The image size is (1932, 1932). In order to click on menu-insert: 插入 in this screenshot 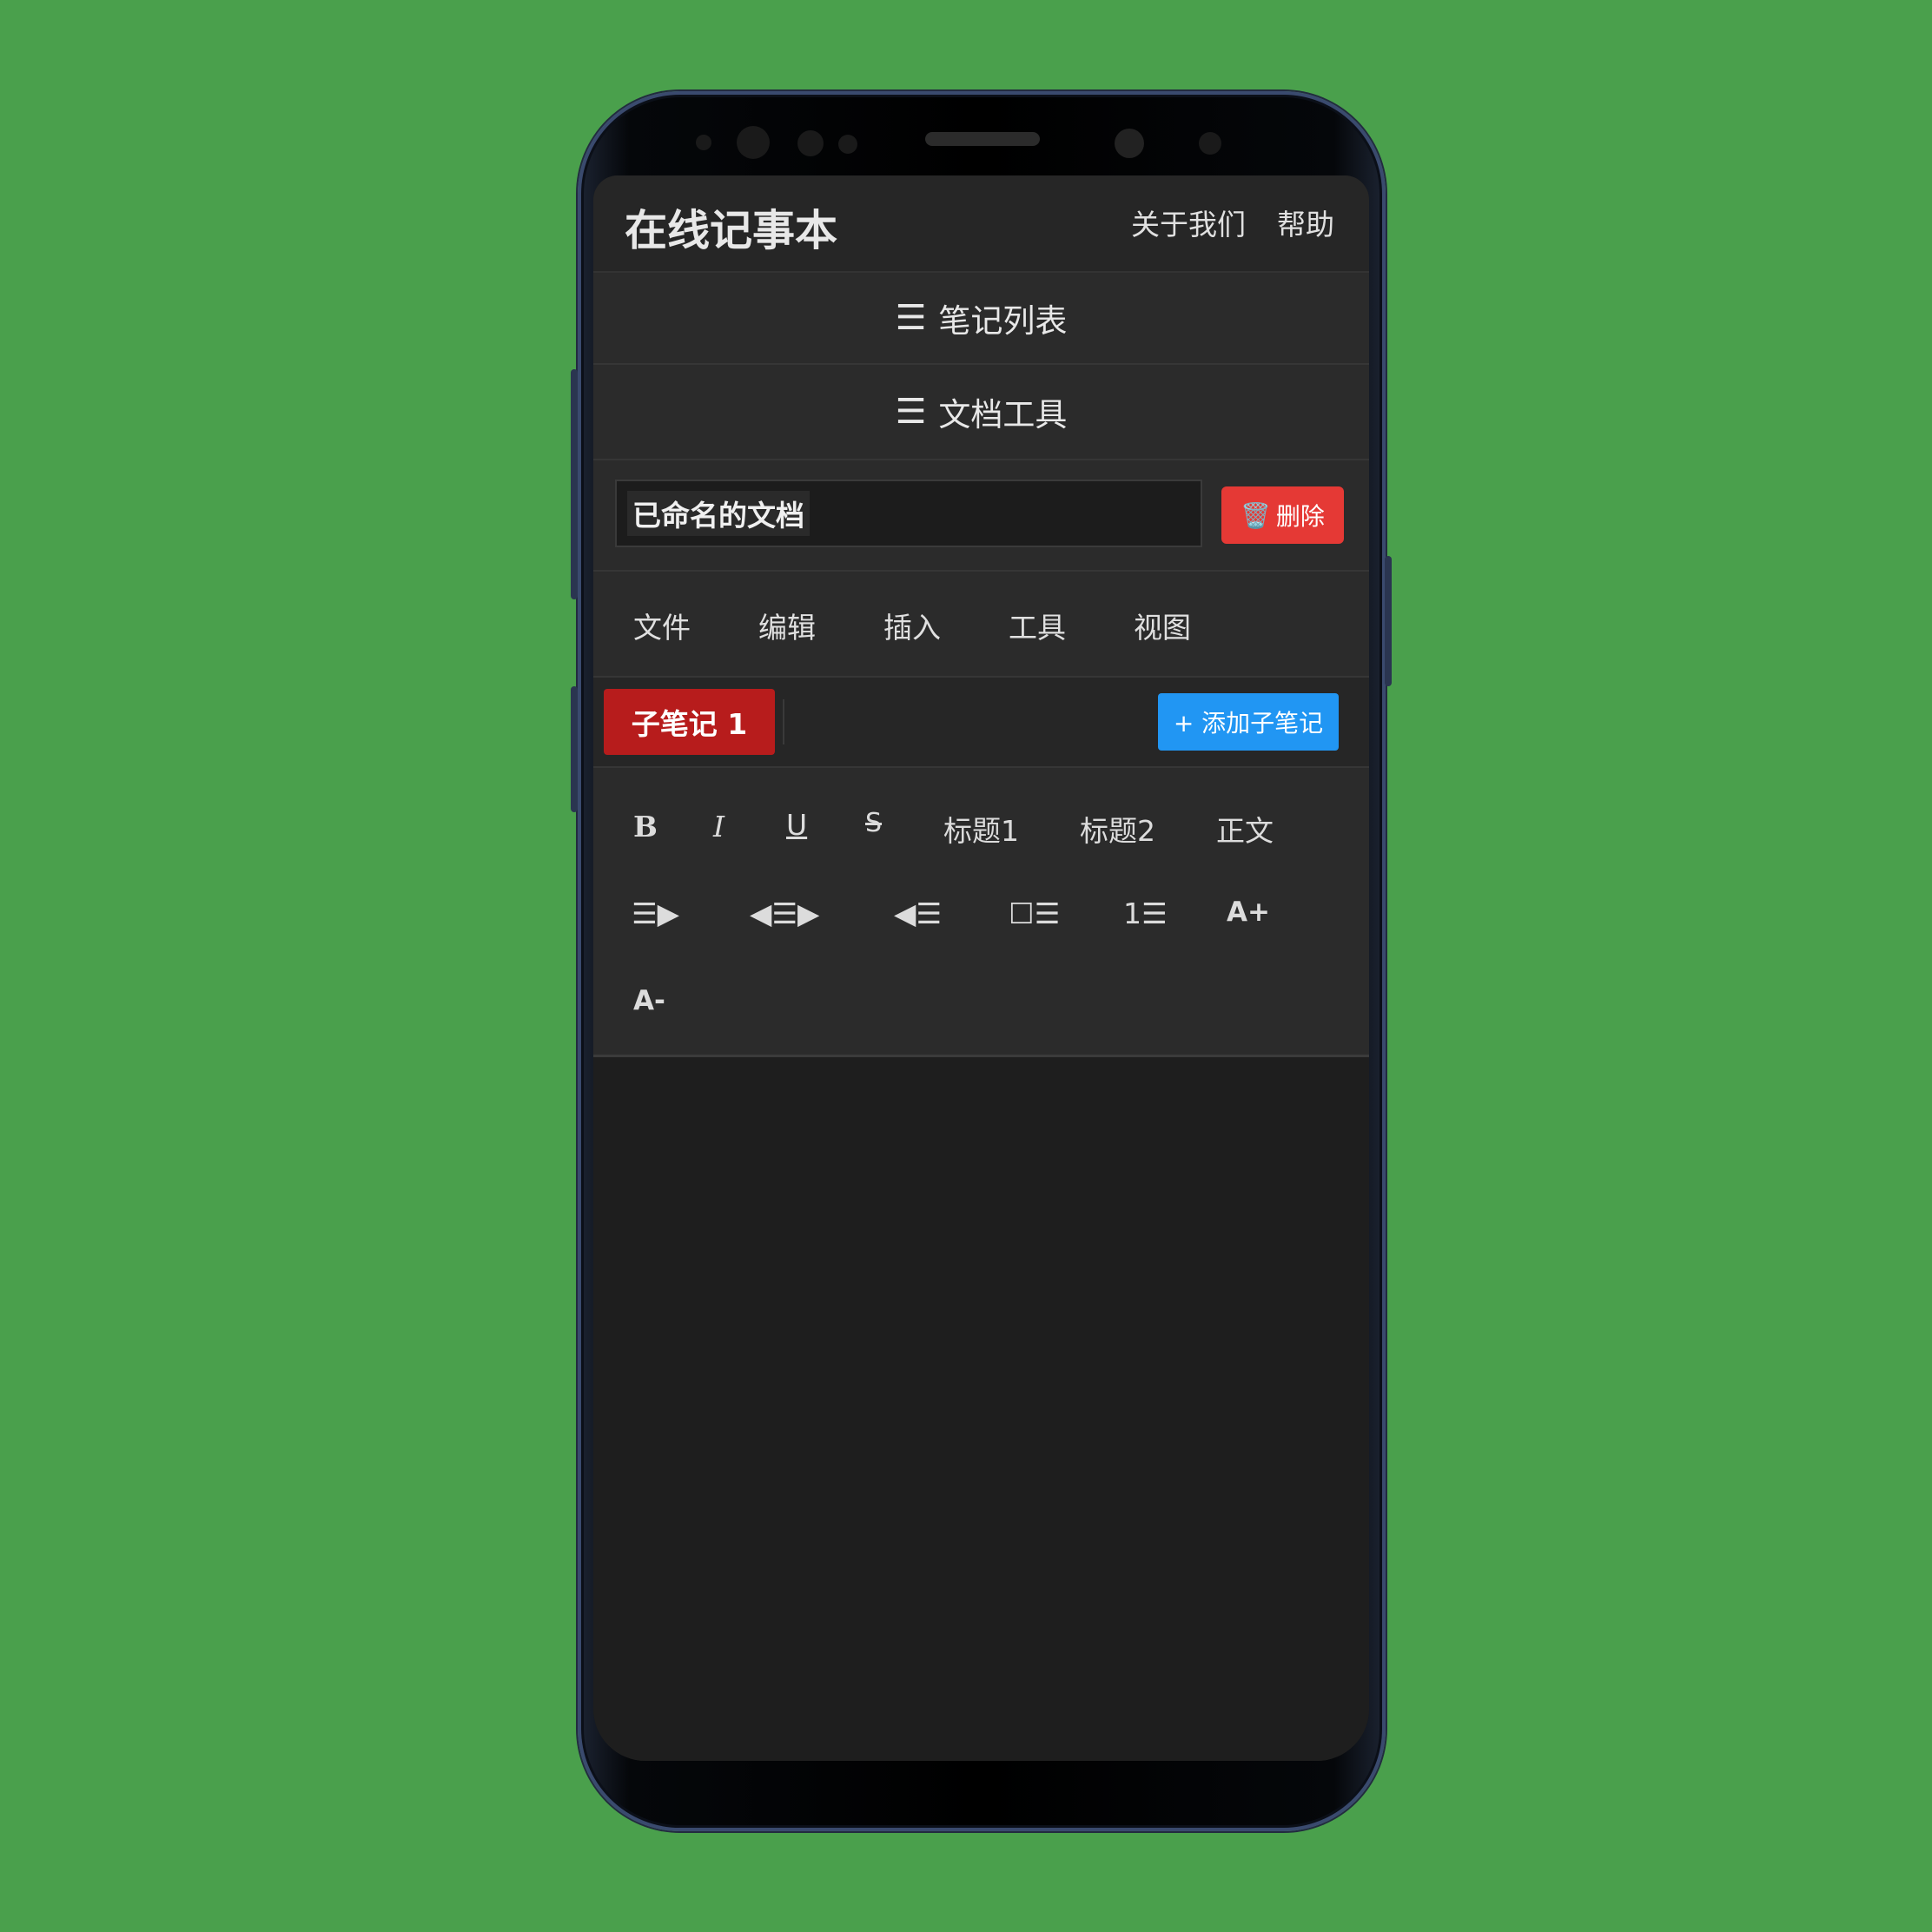, I will do `click(912, 626)`.